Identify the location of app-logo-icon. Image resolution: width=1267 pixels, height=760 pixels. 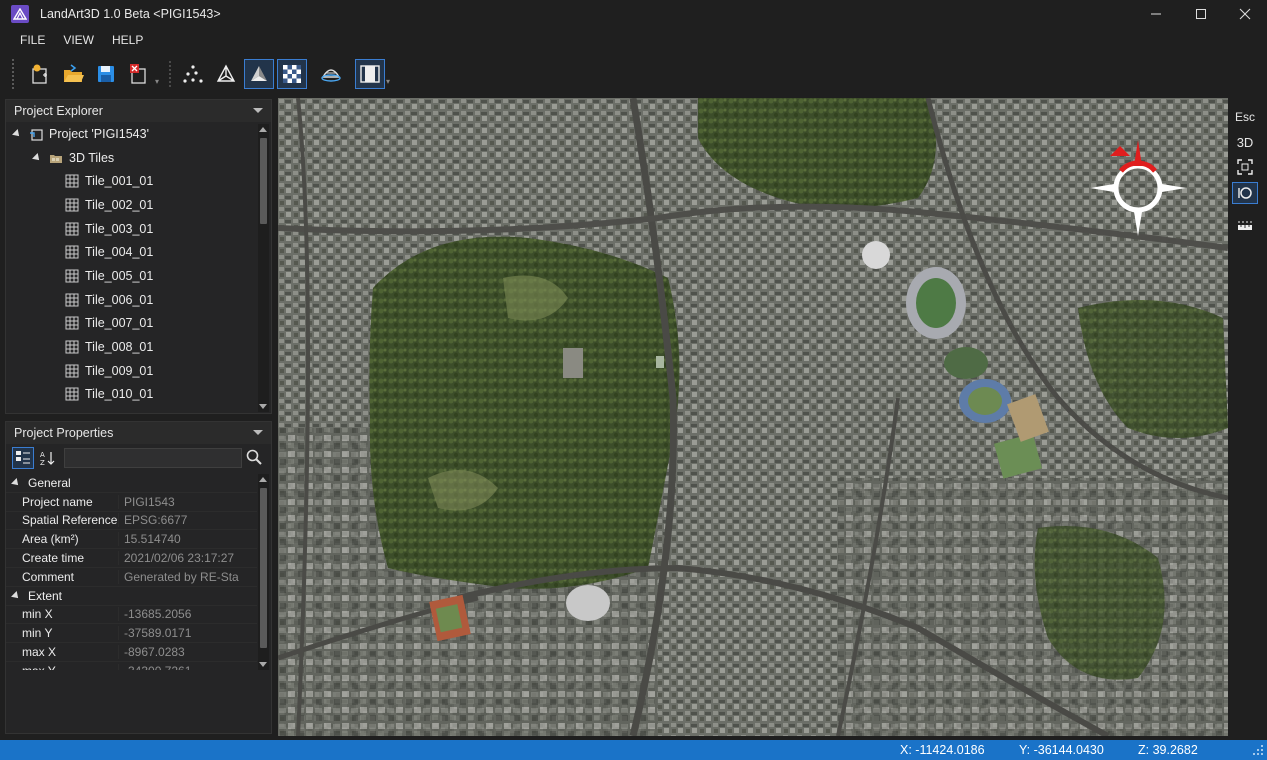
(20, 14).